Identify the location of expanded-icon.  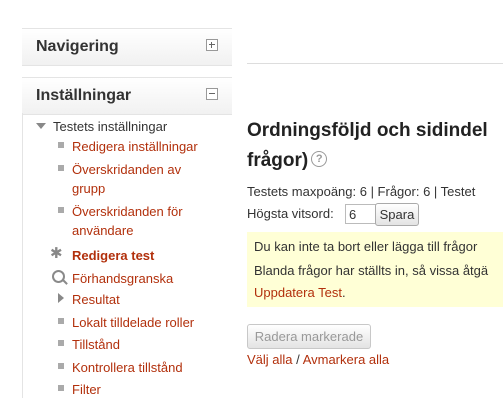
(41, 126).